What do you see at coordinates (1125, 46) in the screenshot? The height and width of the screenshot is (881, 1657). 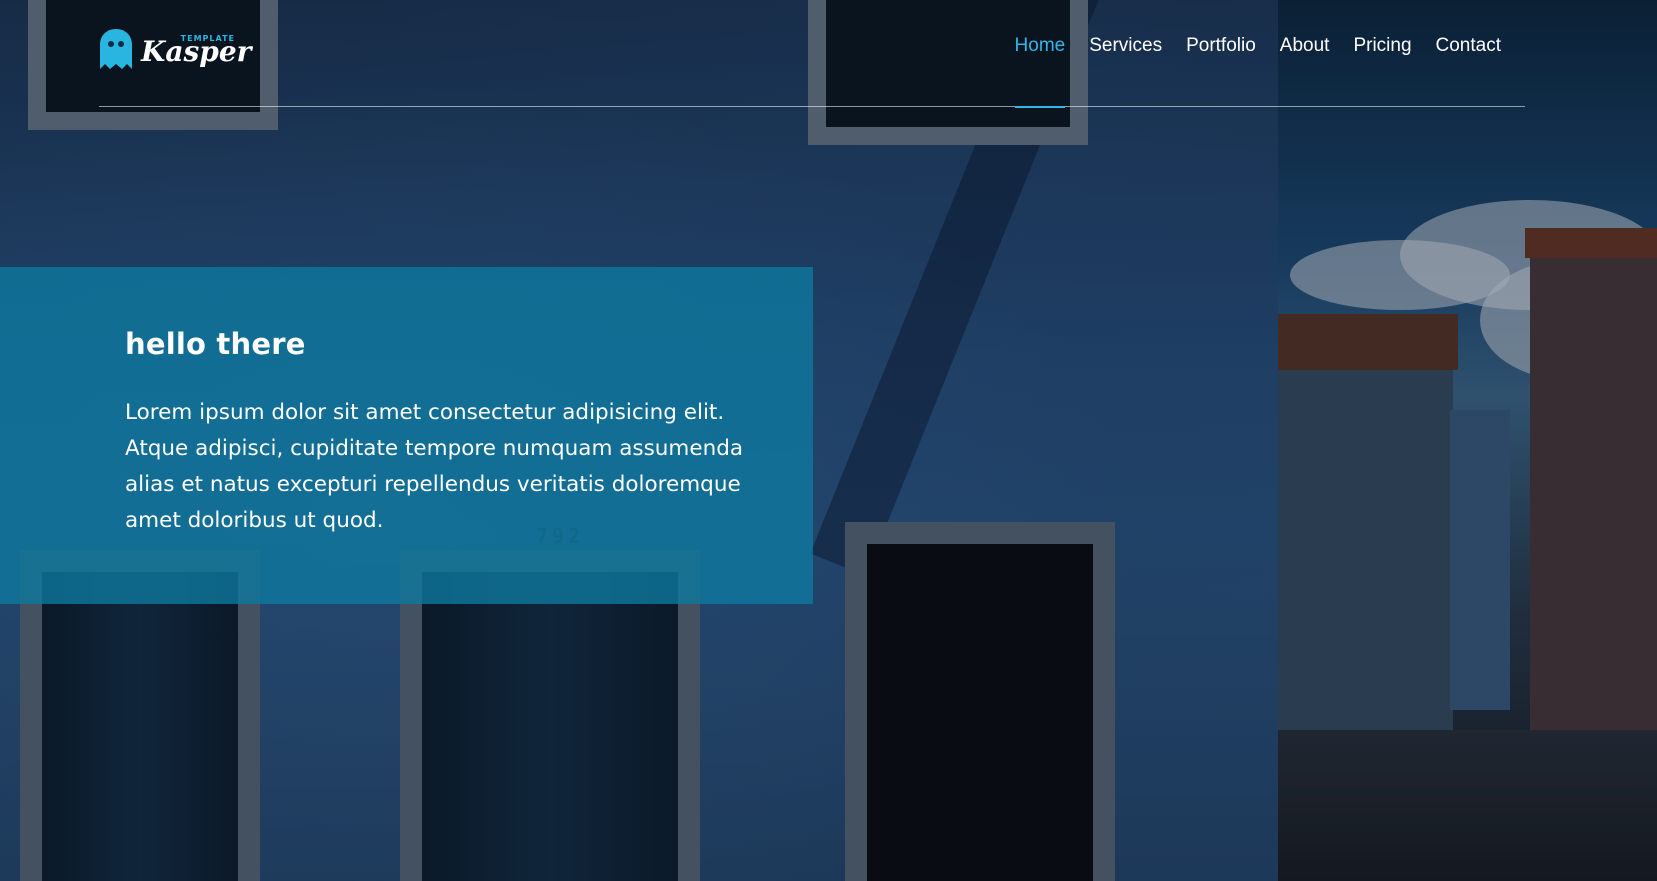 I see `nav-item-services: Services` at bounding box center [1125, 46].